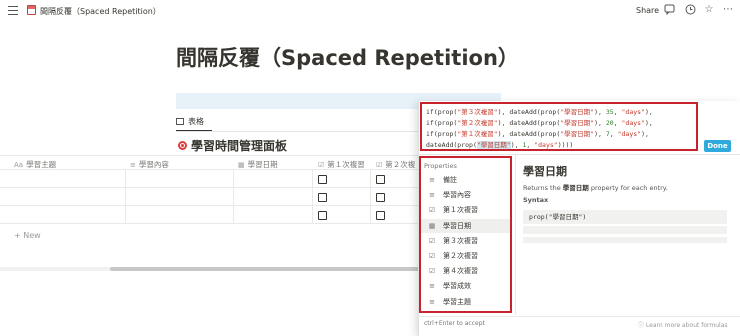 The image size is (740, 336). I want to click on menu-icon, so click(13, 11).